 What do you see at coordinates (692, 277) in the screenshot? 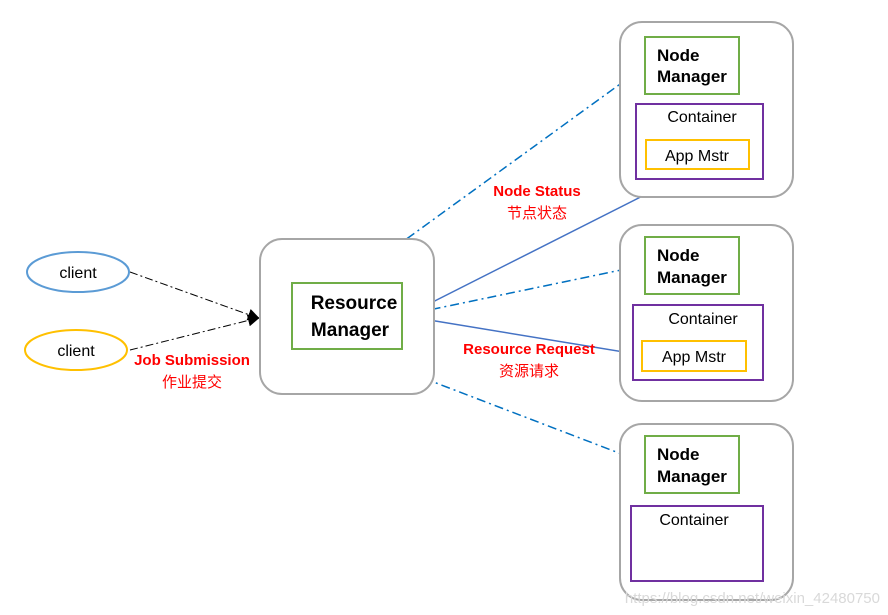
I see `node-manager-2-line2: Manager` at bounding box center [692, 277].